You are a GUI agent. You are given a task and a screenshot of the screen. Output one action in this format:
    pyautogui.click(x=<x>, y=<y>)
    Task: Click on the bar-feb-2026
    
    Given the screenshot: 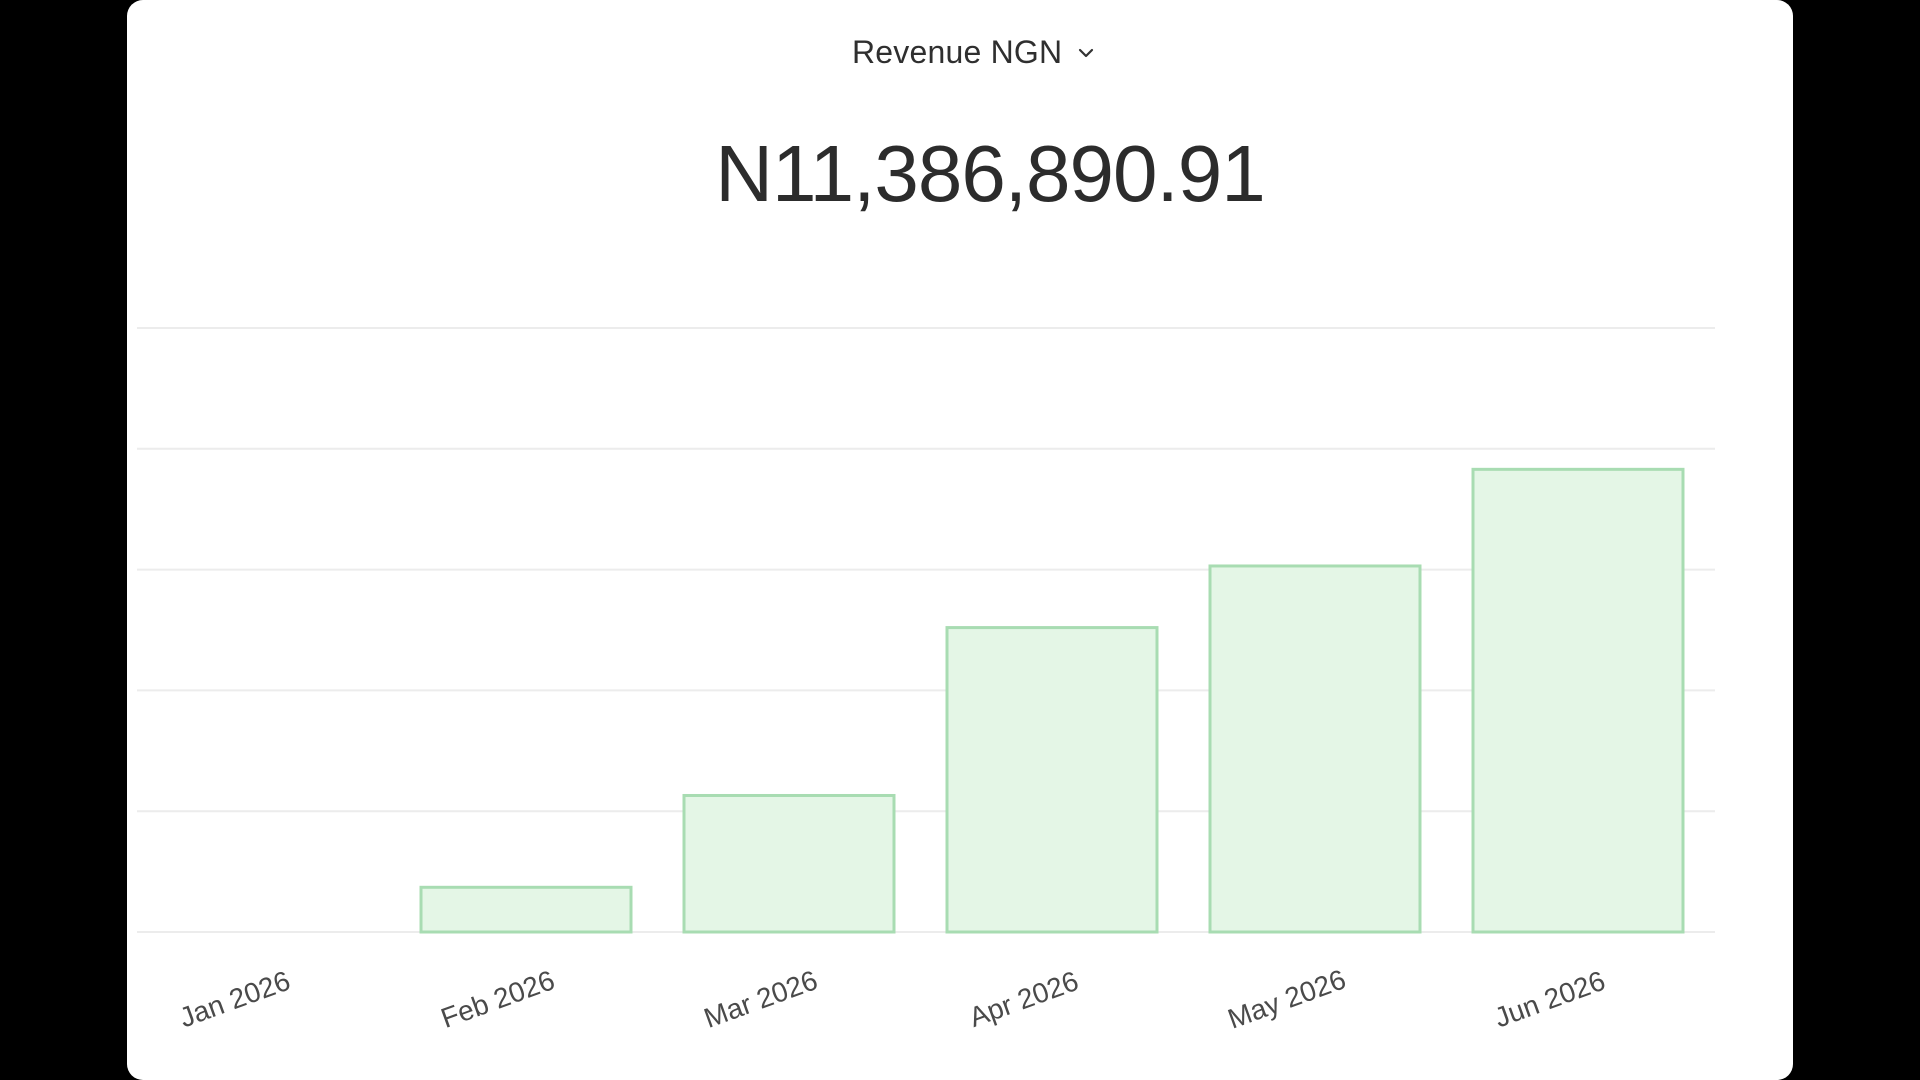 What is the action you would take?
    pyautogui.click(x=526, y=909)
    